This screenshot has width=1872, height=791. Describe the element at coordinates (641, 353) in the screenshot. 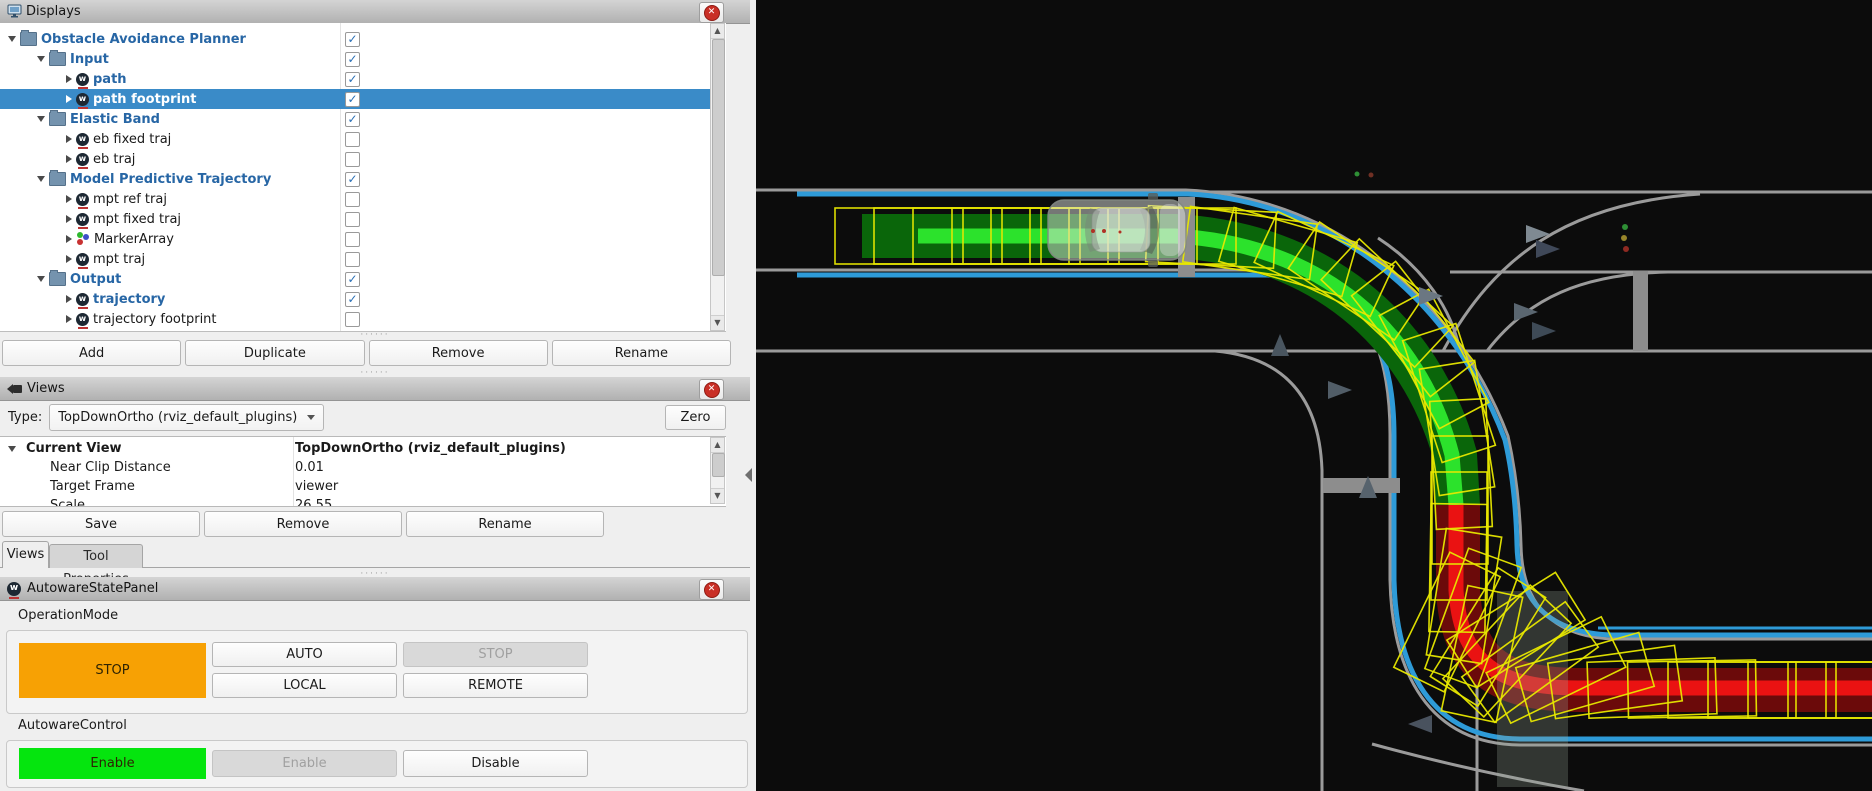

I see `displays-rename-button: Rename` at that location.